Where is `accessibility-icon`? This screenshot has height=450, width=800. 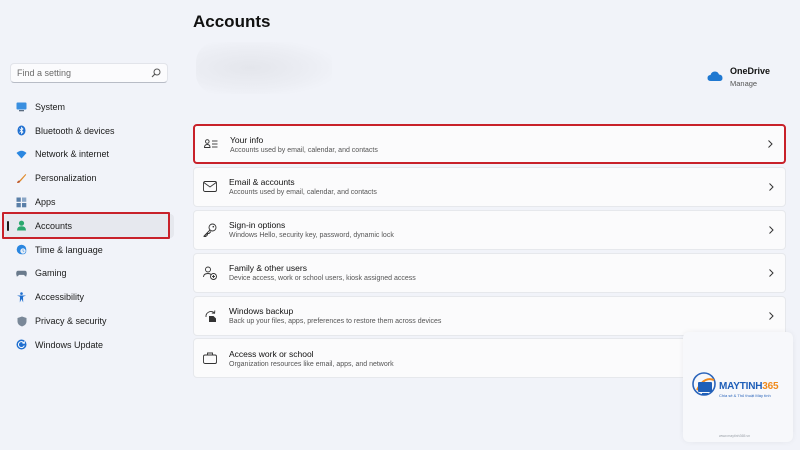
accessibility-icon is located at coordinates (21, 297).